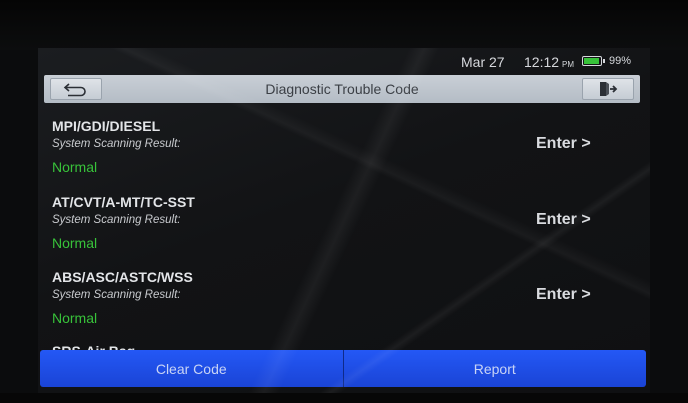 The image size is (688, 403). I want to click on clear-code-button: Clear Code, so click(192, 368).